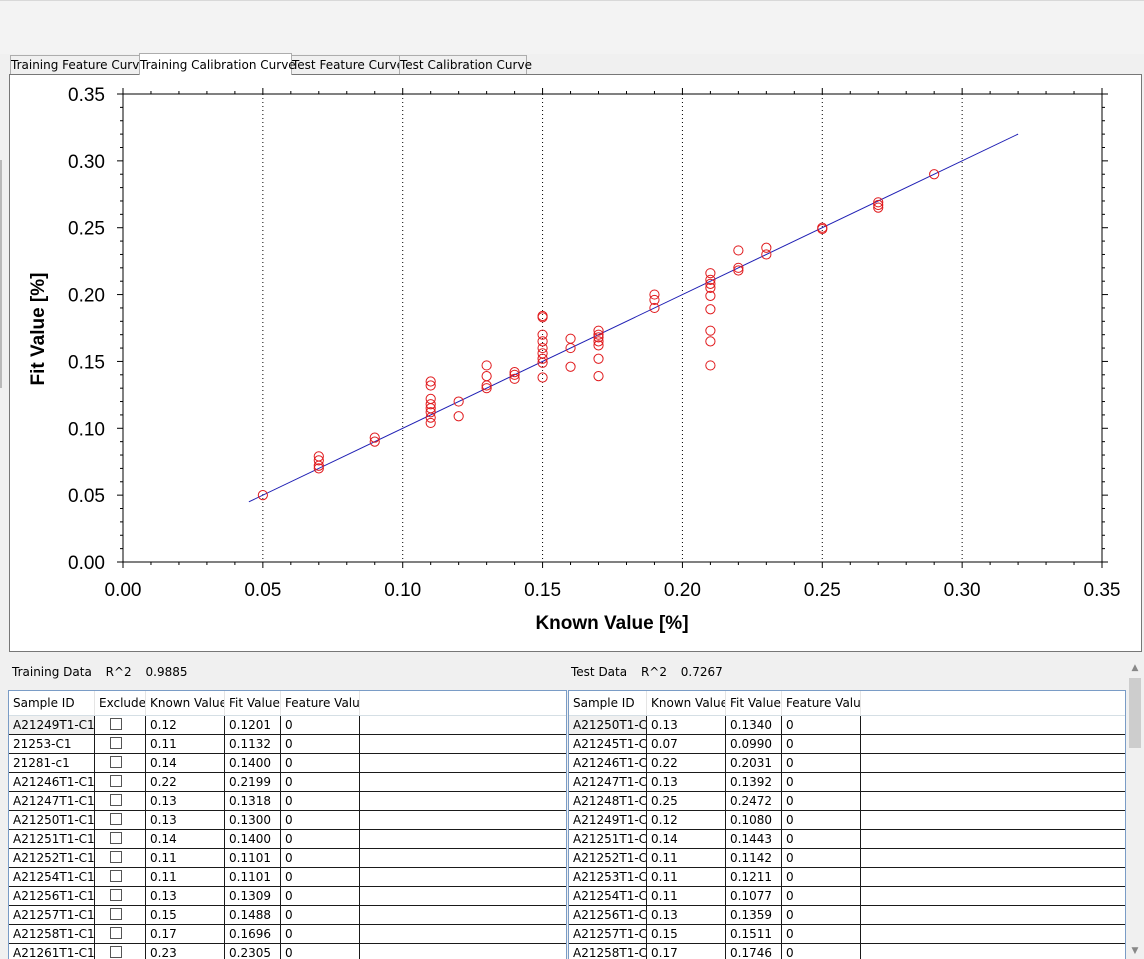 This screenshot has width=1144, height=959. What do you see at coordinates (608, 839) in the screenshot?
I see `test-table-cell: A21251T1-C` at bounding box center [608, 839].